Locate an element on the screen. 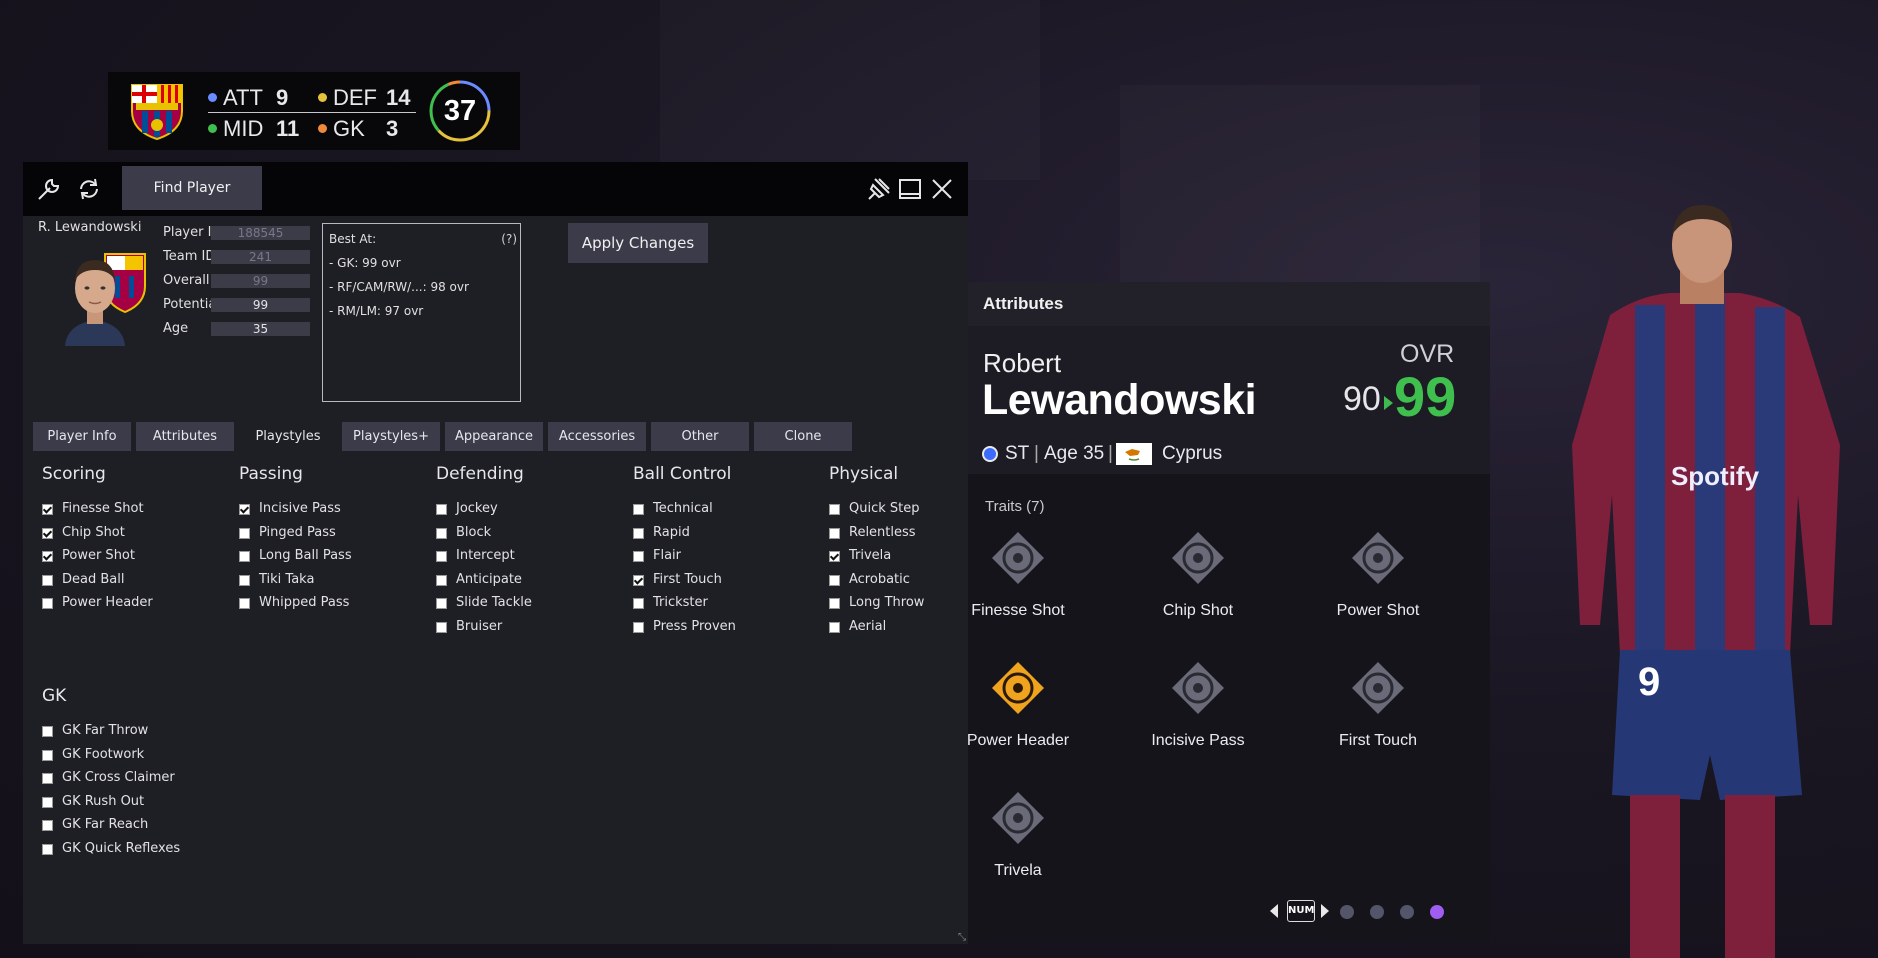 This screenshot has width=1878, height=958. tab-player-info: Player Info is located at coordinates (82, 436).